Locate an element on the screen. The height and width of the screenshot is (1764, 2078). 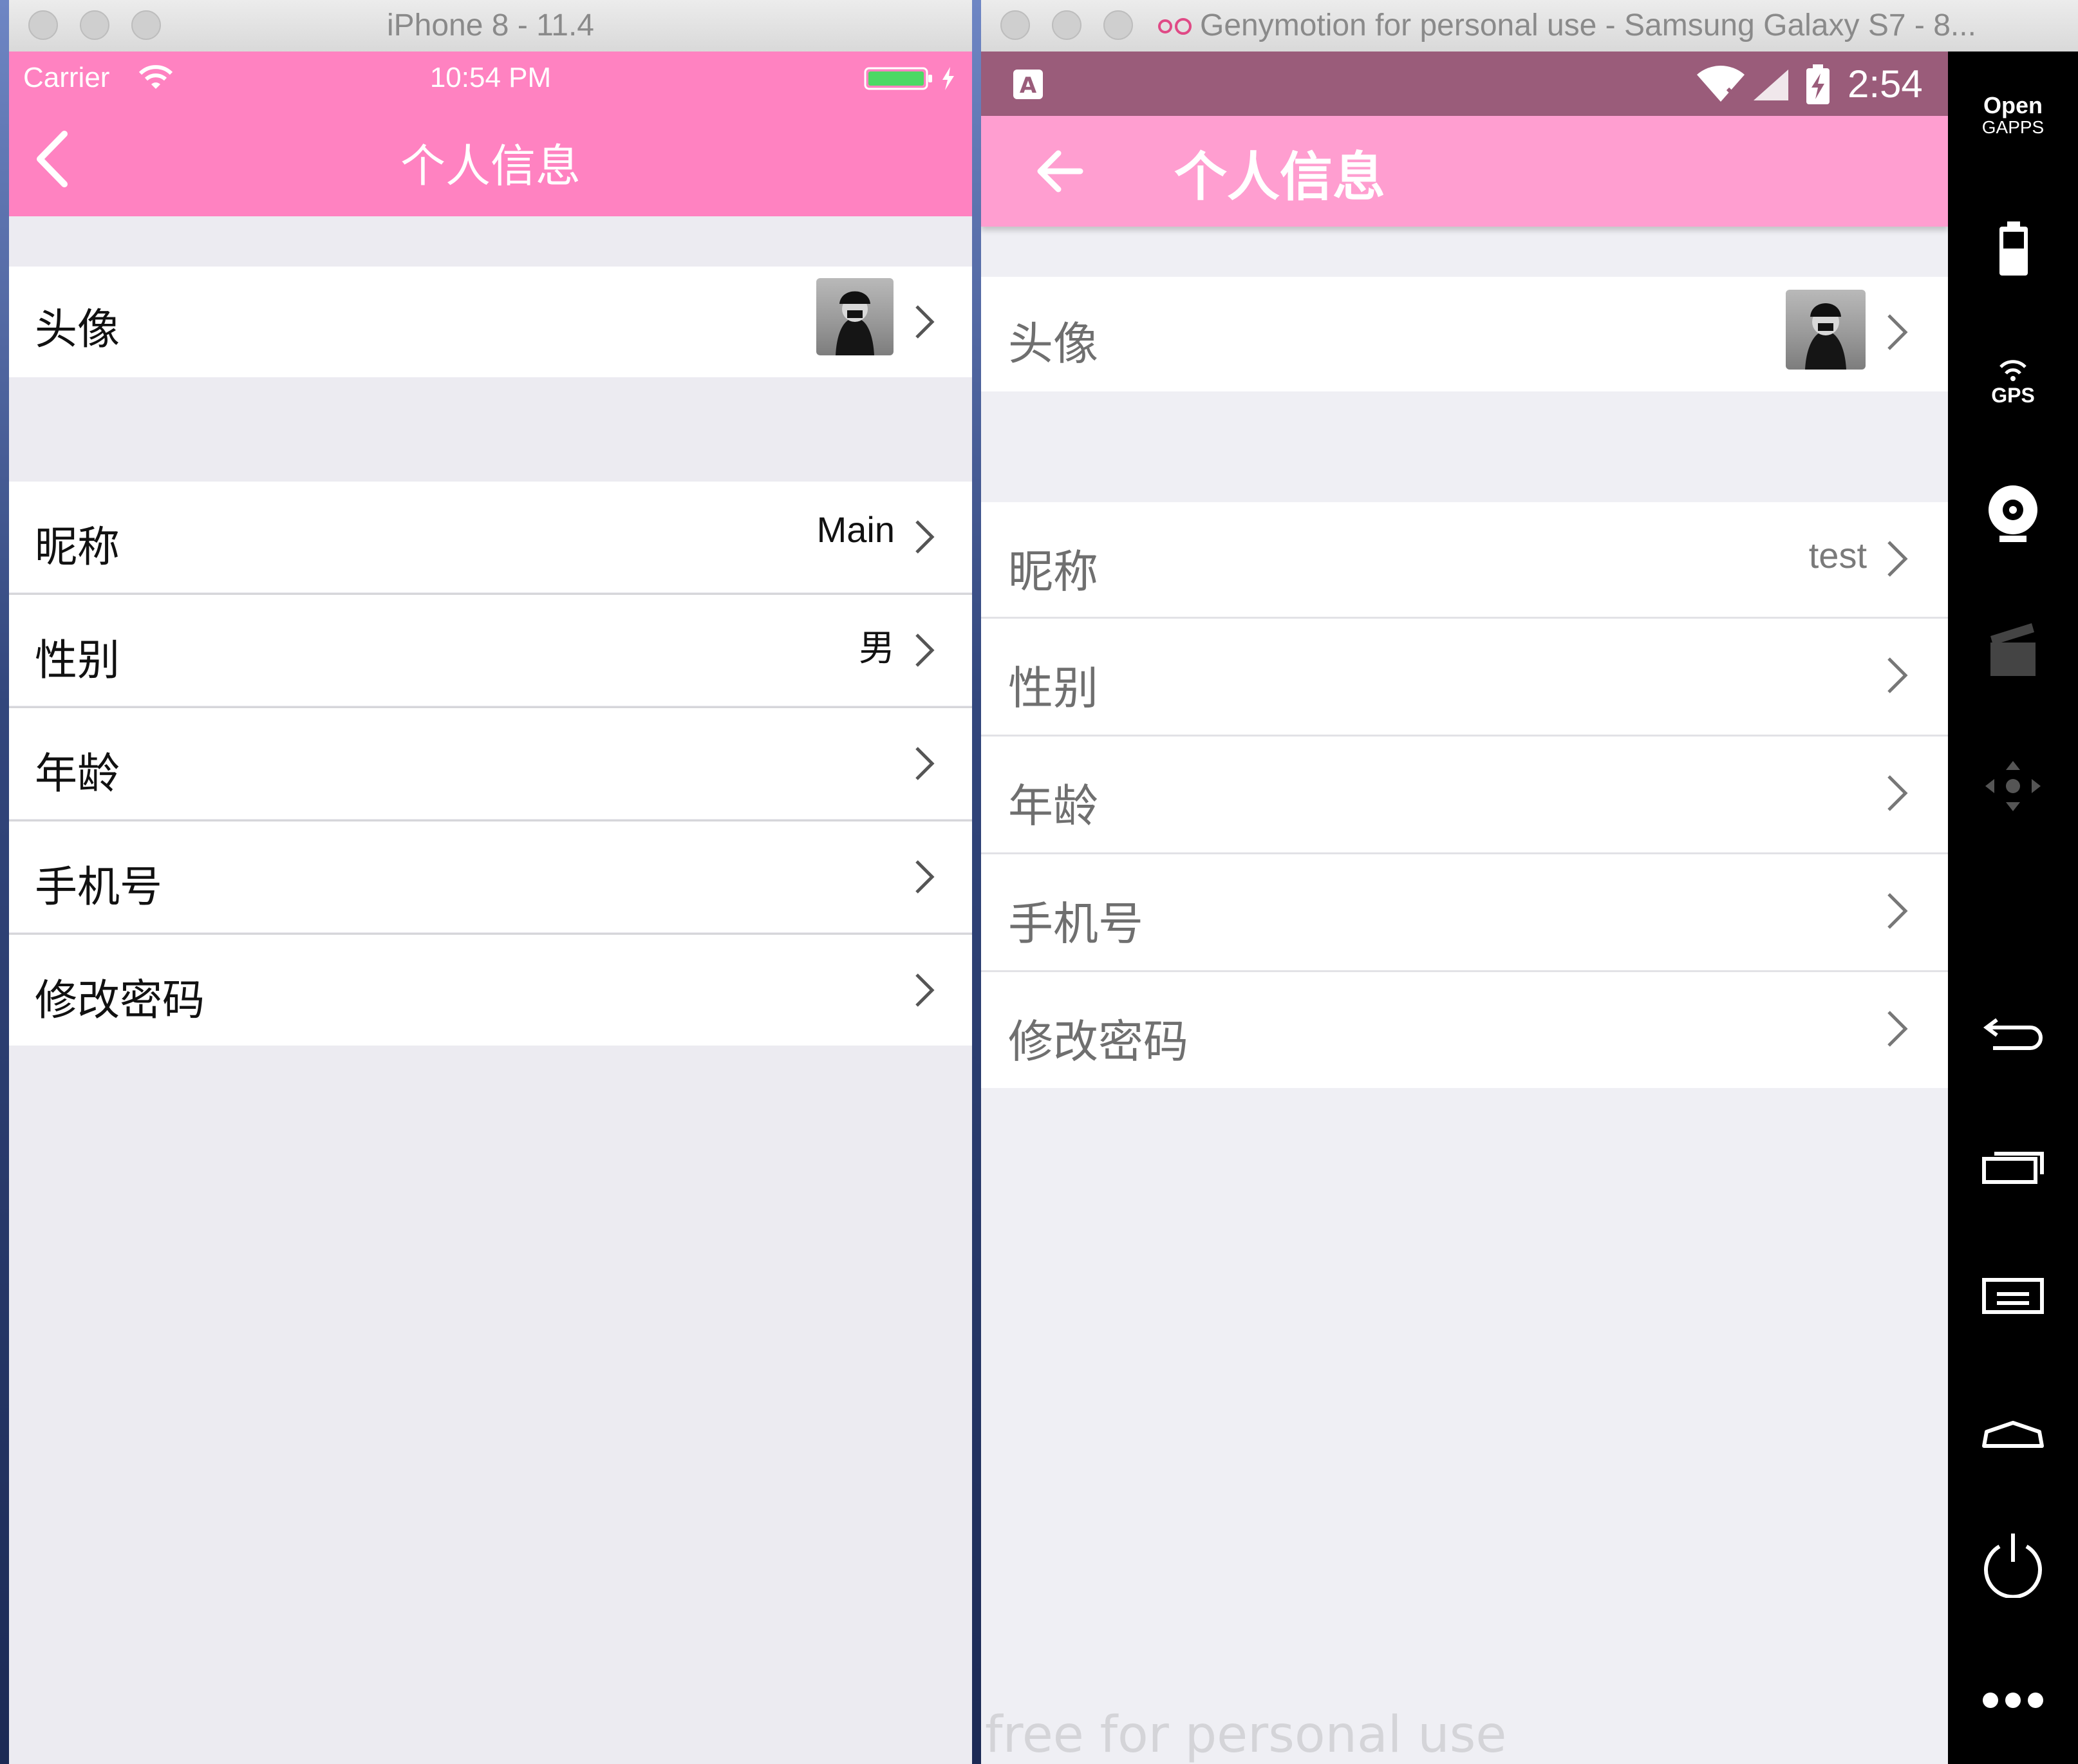
genymotion-logo-icon is located at coordinates (1175, 27).